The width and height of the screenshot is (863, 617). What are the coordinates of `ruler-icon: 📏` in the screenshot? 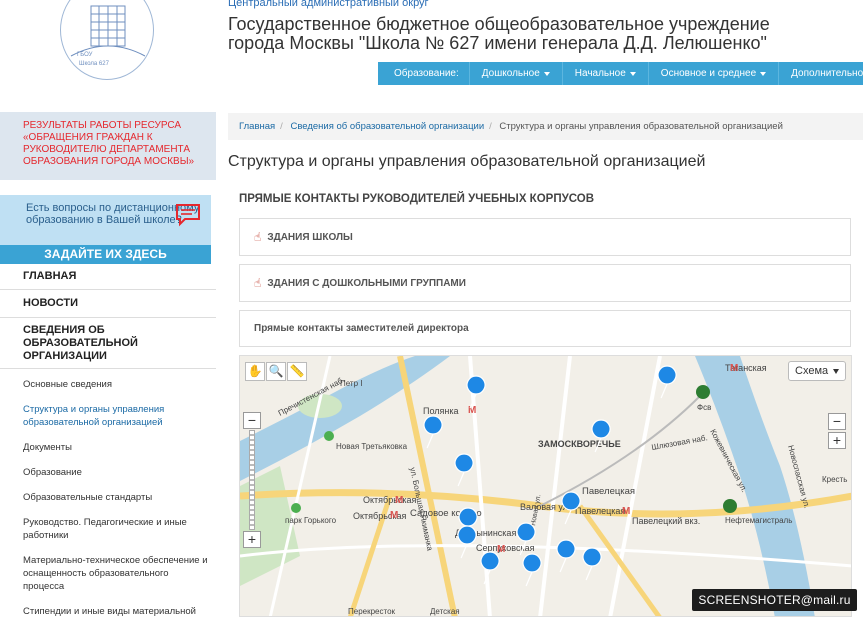 It's located at (297, 371).